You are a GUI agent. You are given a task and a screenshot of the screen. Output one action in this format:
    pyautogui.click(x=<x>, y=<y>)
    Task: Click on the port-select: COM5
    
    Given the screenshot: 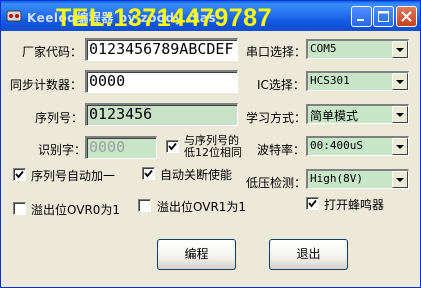 What is the action you would take?
    pyautogui.click(x=357, y=49)
    